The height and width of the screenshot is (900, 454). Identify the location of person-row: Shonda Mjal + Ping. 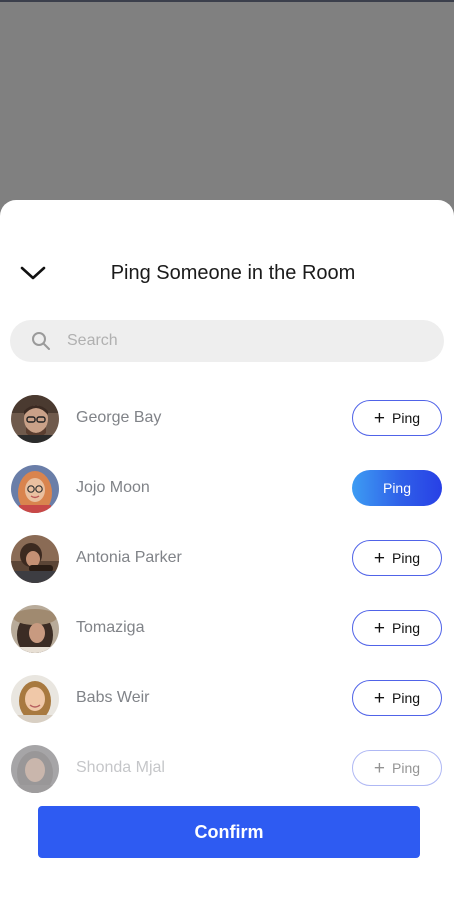
(227, 771).